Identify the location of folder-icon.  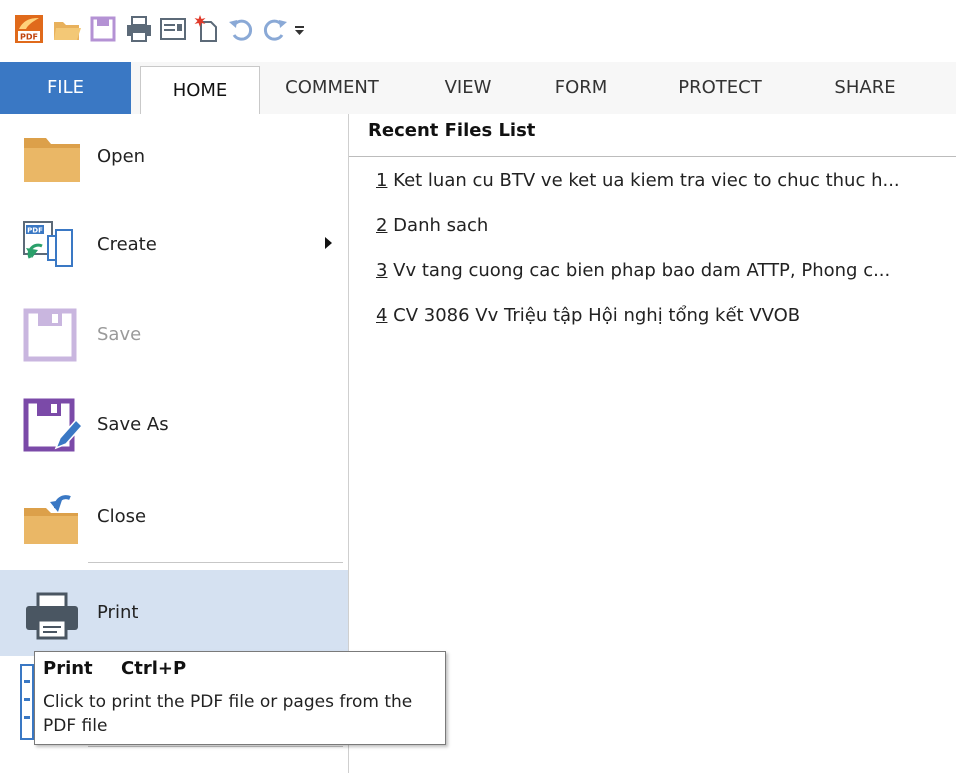
(52, 160).